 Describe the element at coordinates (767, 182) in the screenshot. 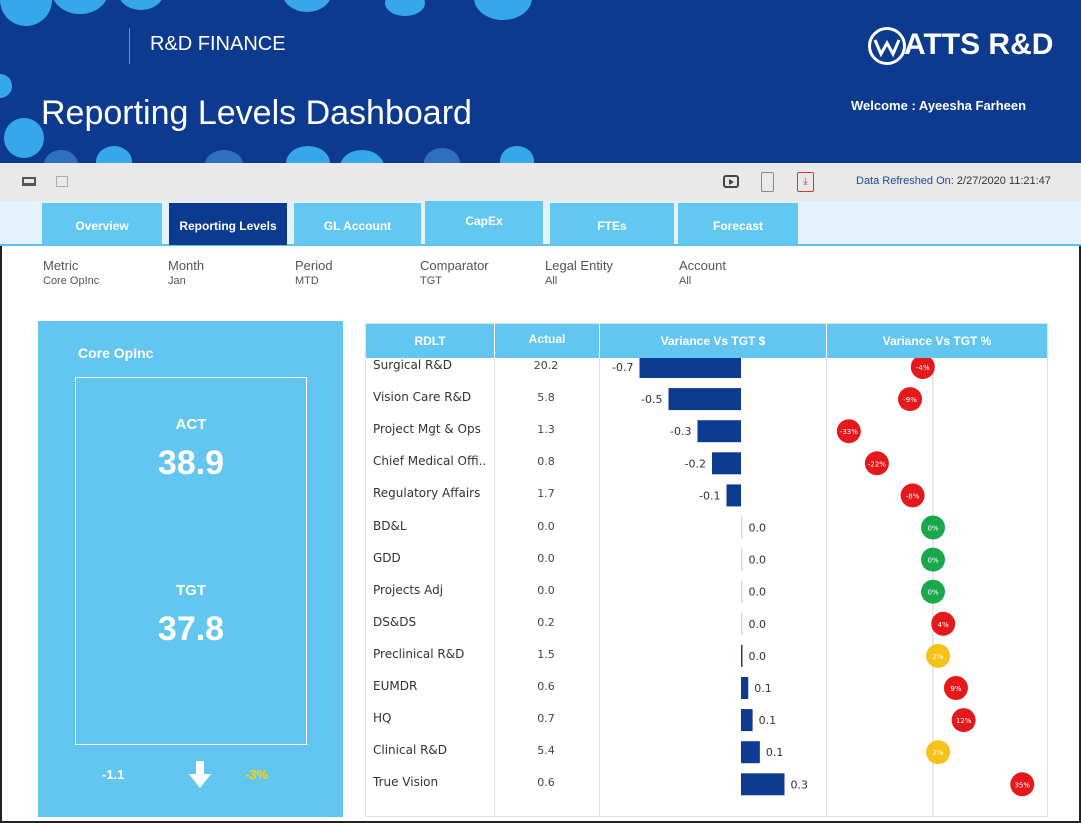

I see `phone-view-icon` at that location.